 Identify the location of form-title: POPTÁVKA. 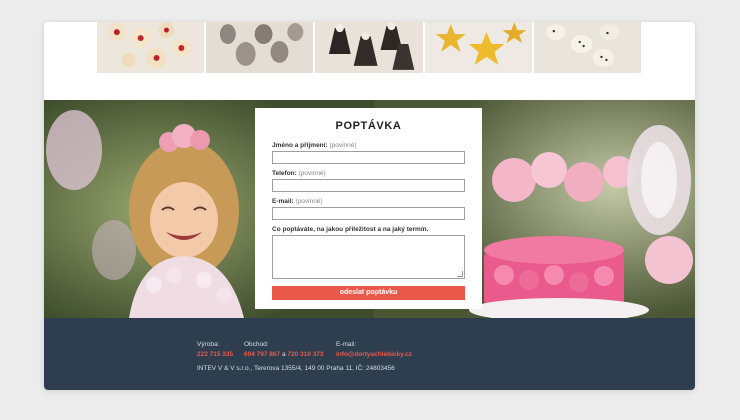
(368, 126).